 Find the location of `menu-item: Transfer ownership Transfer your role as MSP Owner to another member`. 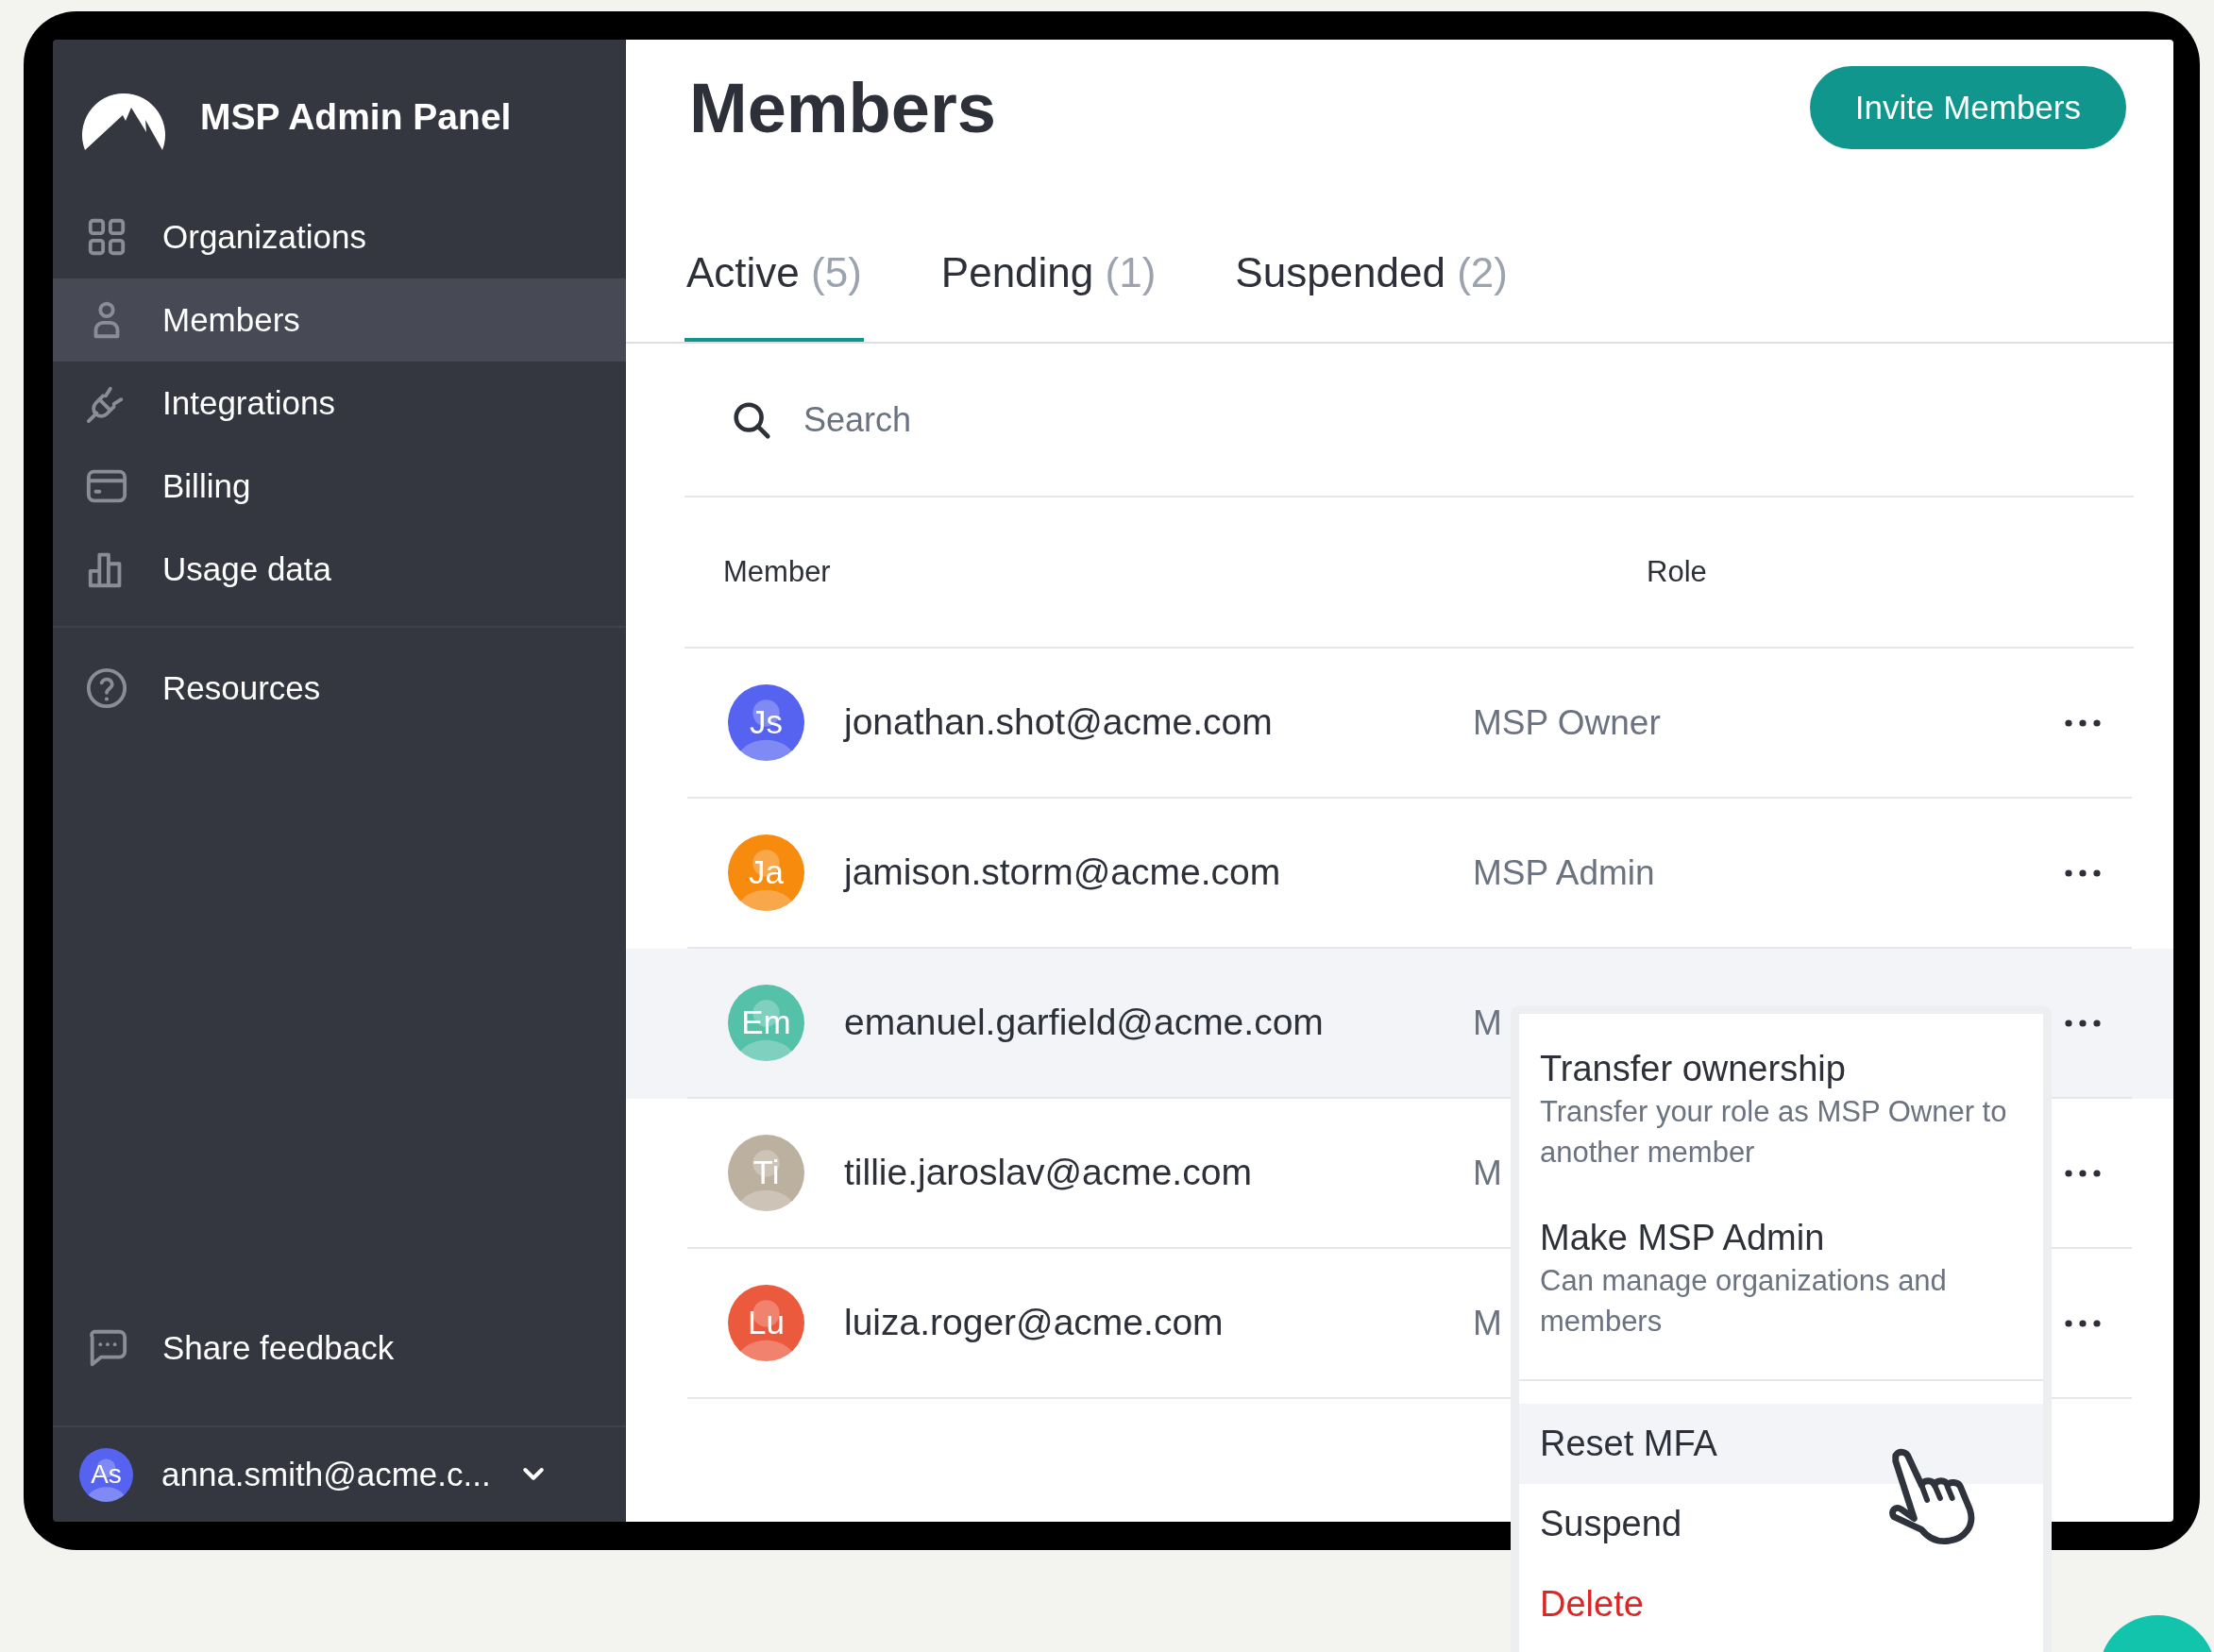

menu-item: Transfer ownership Transfer your role as MSP Owner to another member is located at coordinates (1781, 1109).